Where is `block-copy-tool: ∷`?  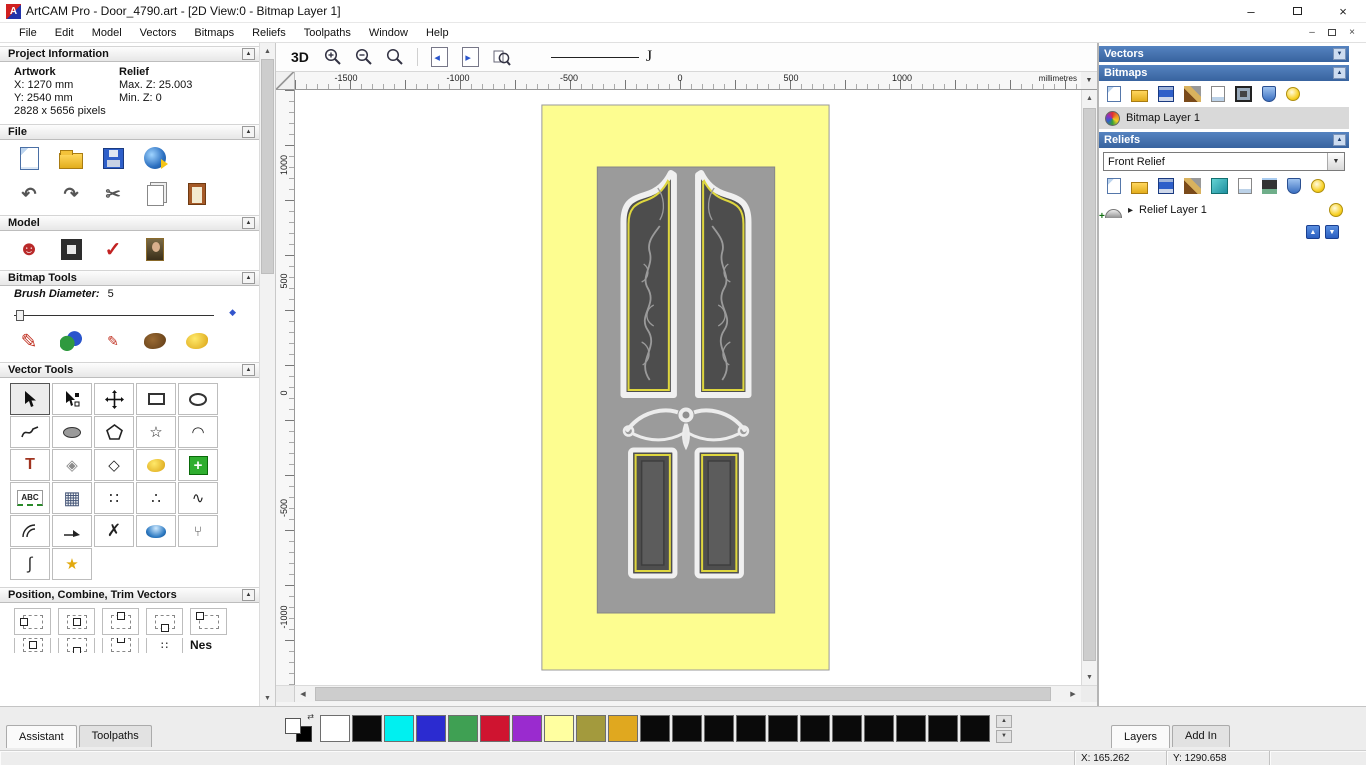
block-copy-tool: ∷ is located at coordinates (114, 498).